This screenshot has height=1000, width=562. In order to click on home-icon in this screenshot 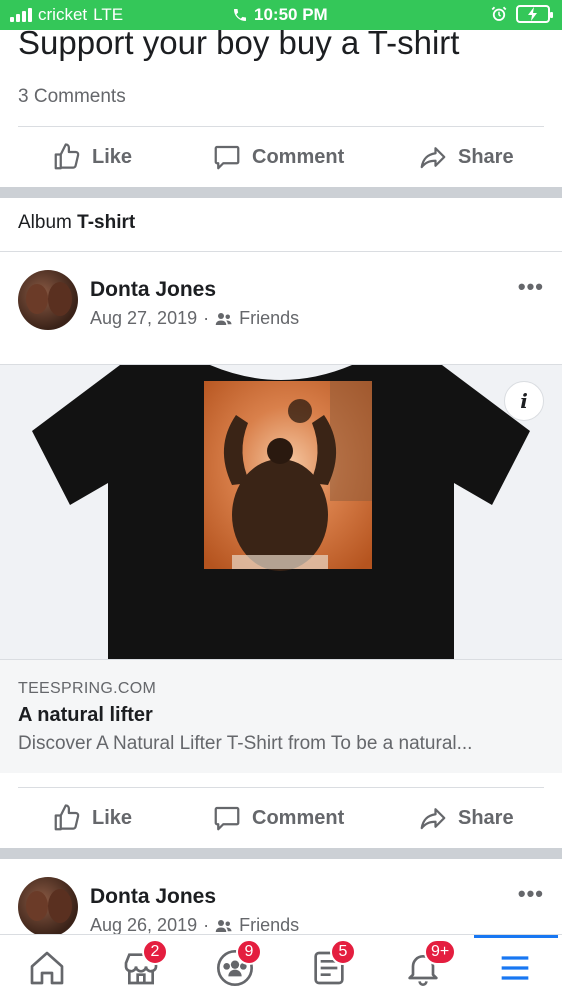, I will do `click(47, 968)`.